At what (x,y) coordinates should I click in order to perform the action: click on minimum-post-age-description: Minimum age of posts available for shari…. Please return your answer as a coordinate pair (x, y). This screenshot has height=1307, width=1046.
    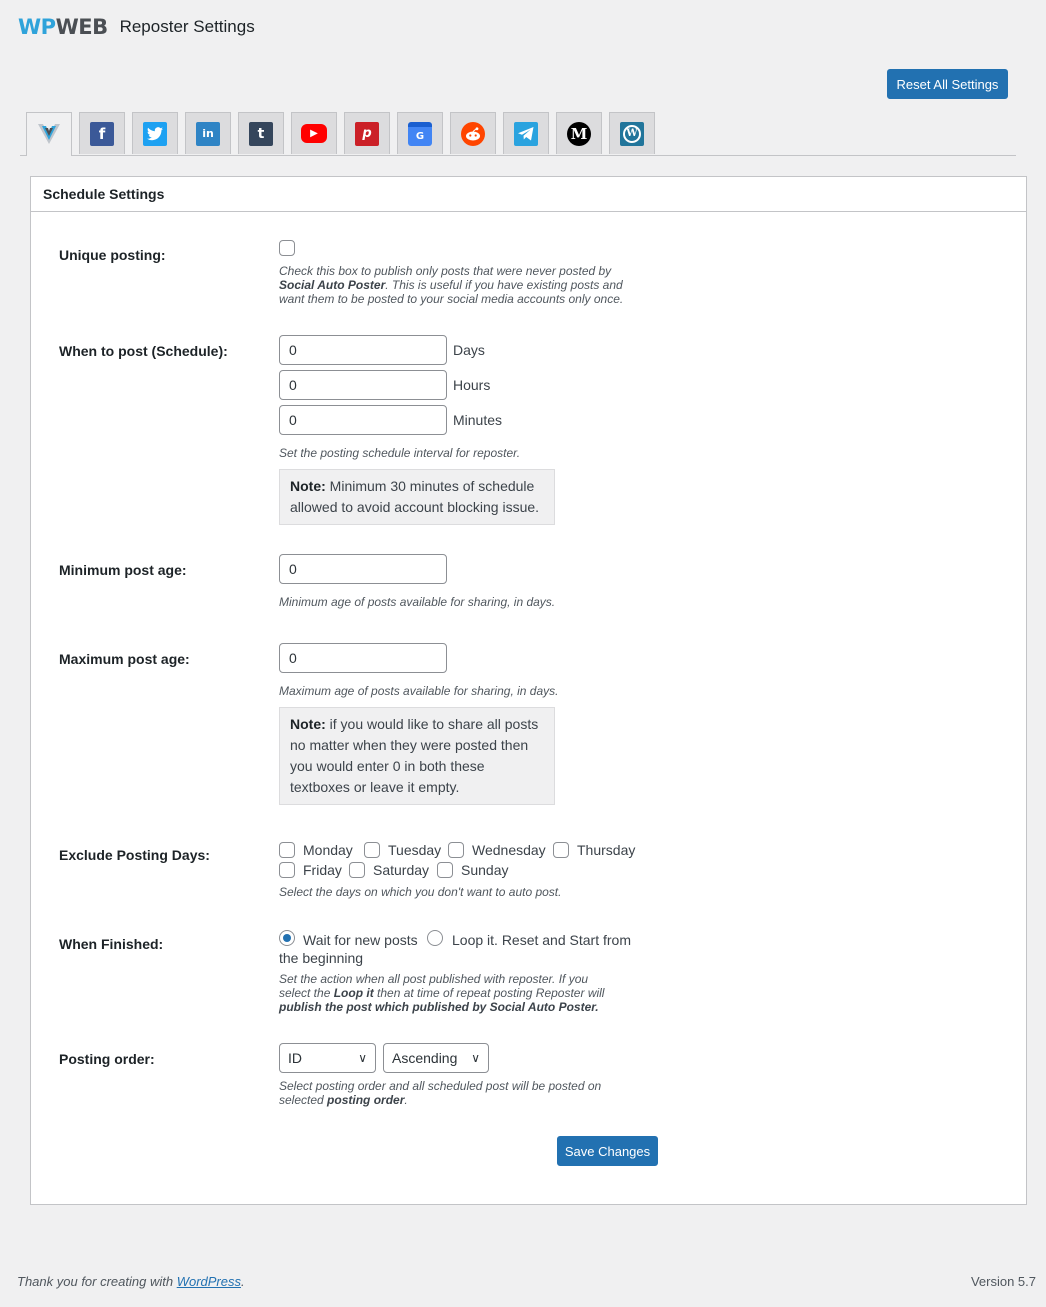
    Looking at the image, I should click on (417, 602).